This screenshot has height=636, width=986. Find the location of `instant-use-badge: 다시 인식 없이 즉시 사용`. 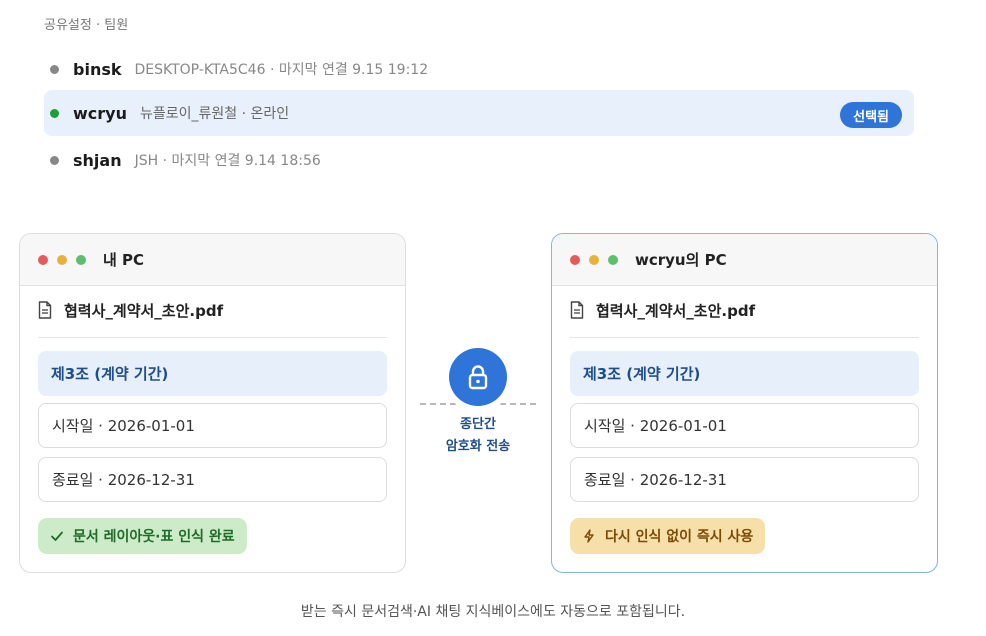

instant-use-badge: 다시 인식 없이 즉시 사용 is located at coordinates (668, 536).